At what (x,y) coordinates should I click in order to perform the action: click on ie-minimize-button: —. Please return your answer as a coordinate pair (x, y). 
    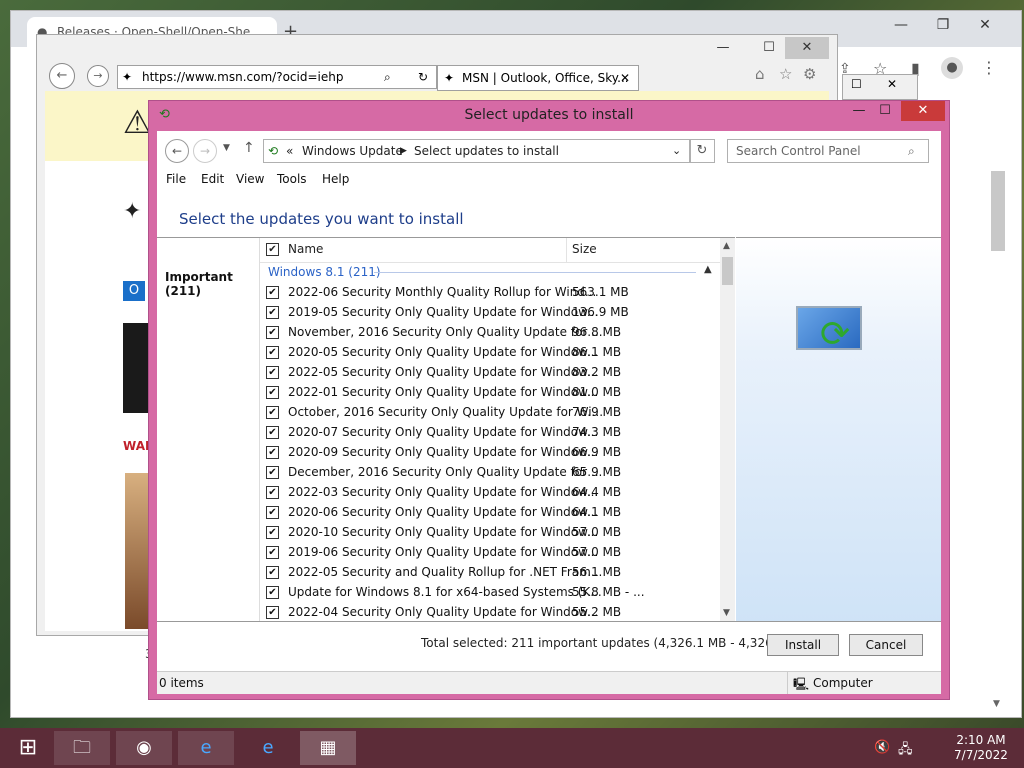
    Looking at the image, I should click on (723, 48).